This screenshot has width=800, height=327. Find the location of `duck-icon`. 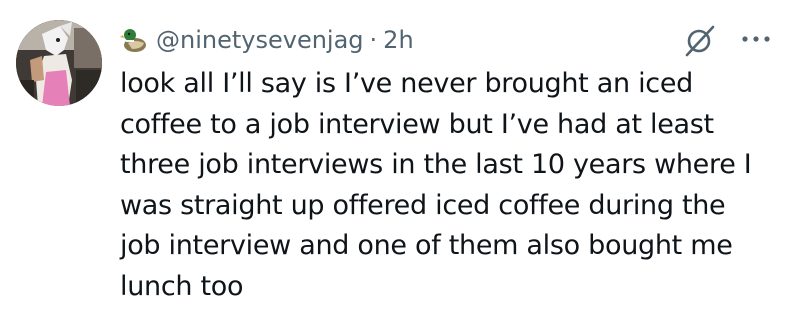

duck-icon is located at coordinates (135, 40).